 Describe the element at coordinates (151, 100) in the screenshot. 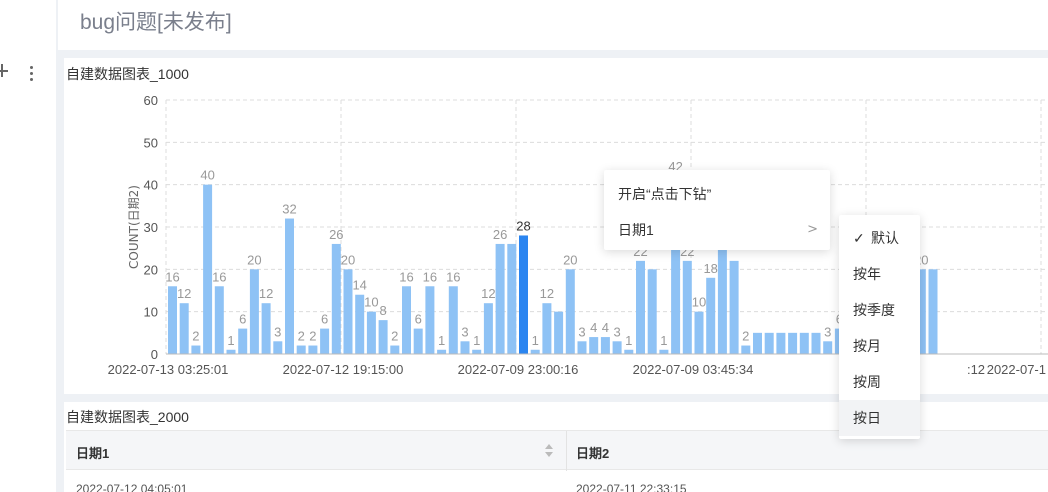

I see `y-tick-label: 60` at that location.